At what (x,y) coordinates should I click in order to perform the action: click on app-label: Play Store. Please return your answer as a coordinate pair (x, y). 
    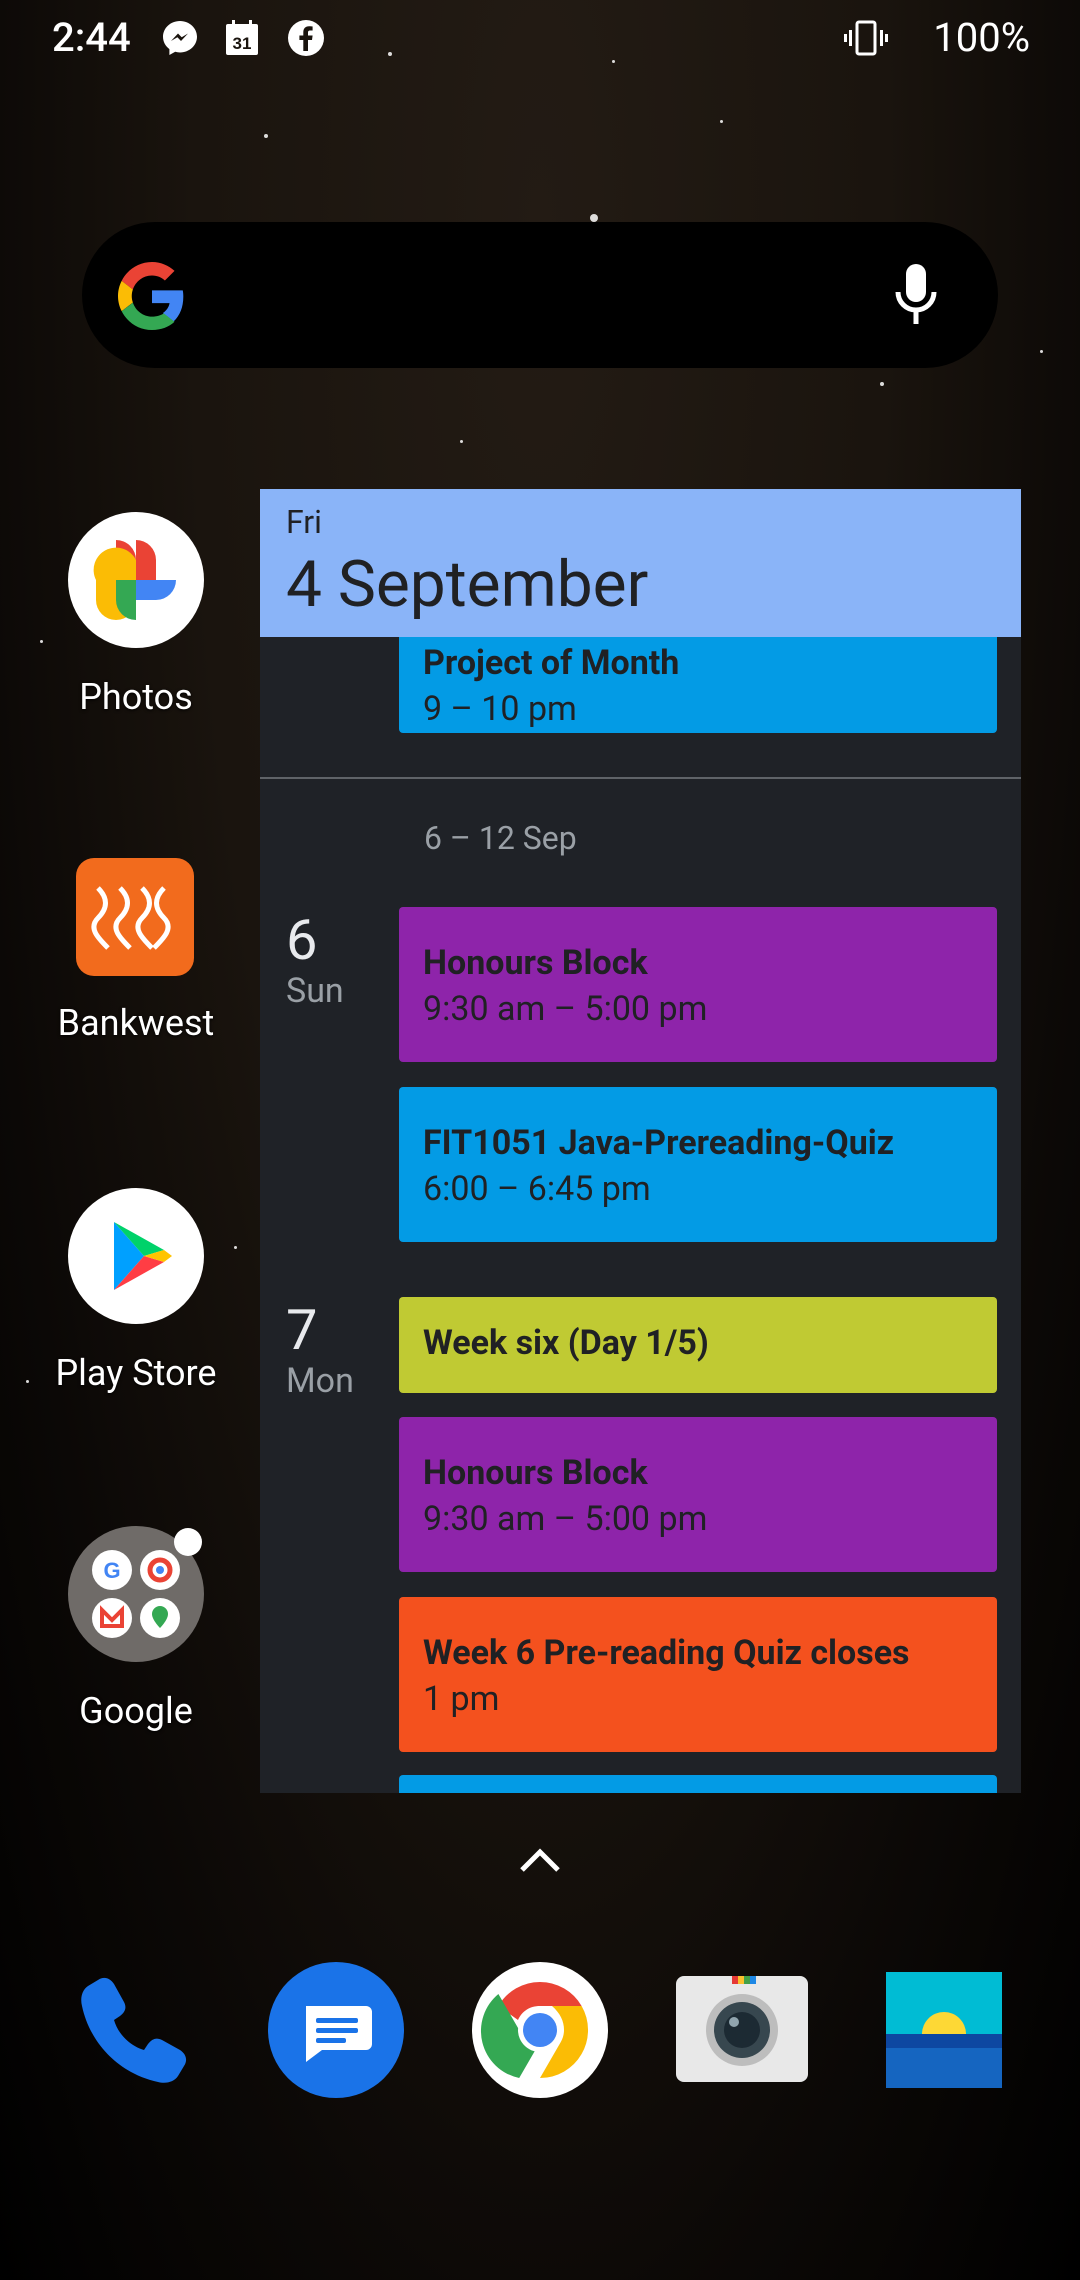
    Looking at the image, I should click on (136, 1373).